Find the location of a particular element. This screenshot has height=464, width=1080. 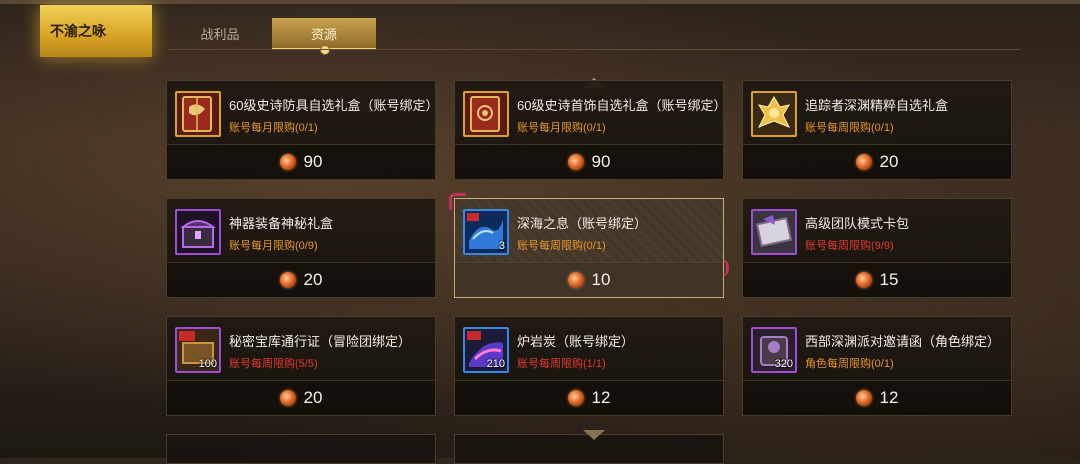

shop-item-card: 追踪者深渊精粹自选礼盒 账号每周限购(0/1) 20 is located at coordinates (877, 130).